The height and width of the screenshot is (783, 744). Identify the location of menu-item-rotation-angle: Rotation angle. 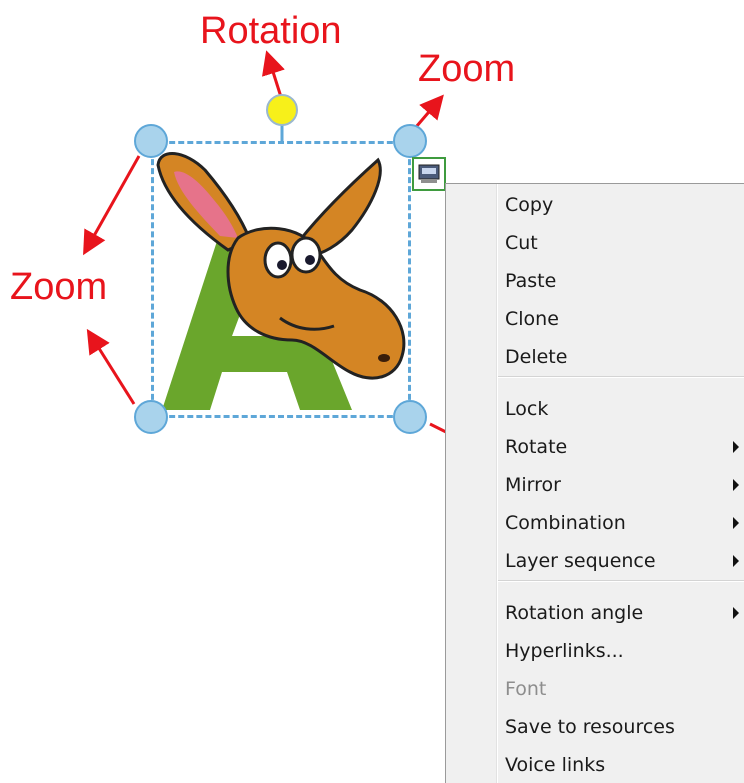
(595, 613).